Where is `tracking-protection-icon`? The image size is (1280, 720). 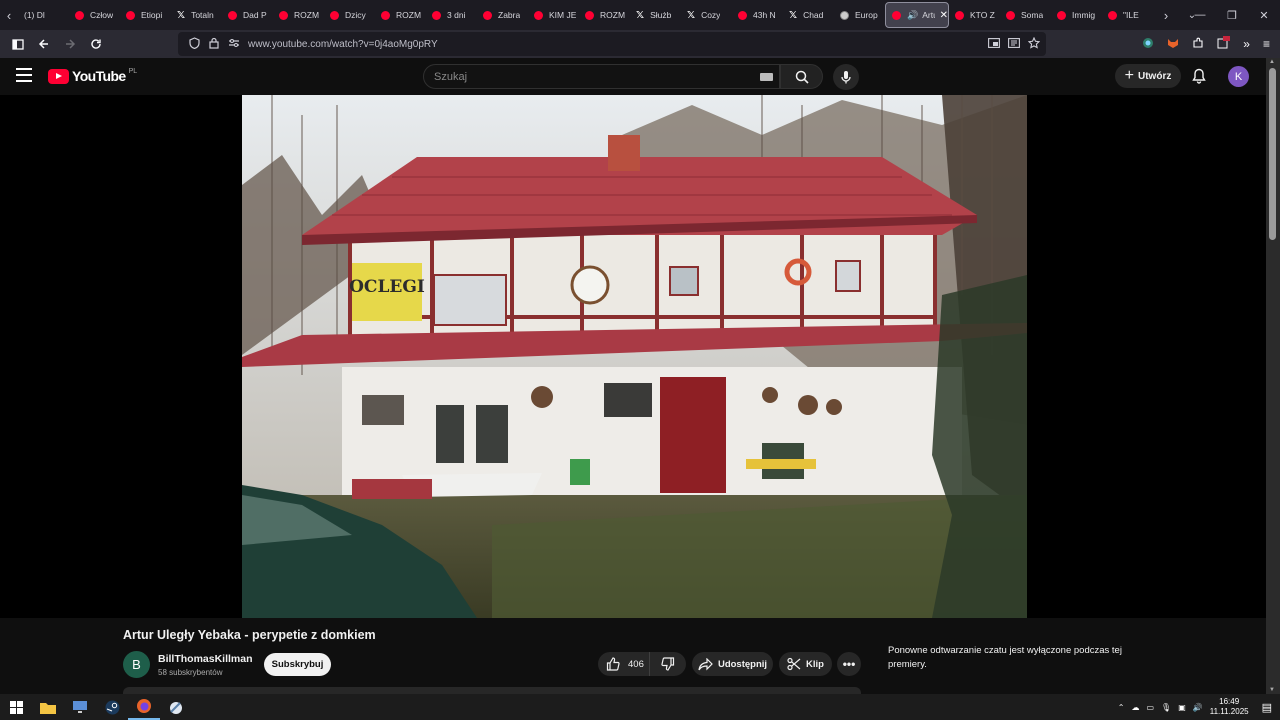
tracking-protection-icon is located at coordinates (194, 44).